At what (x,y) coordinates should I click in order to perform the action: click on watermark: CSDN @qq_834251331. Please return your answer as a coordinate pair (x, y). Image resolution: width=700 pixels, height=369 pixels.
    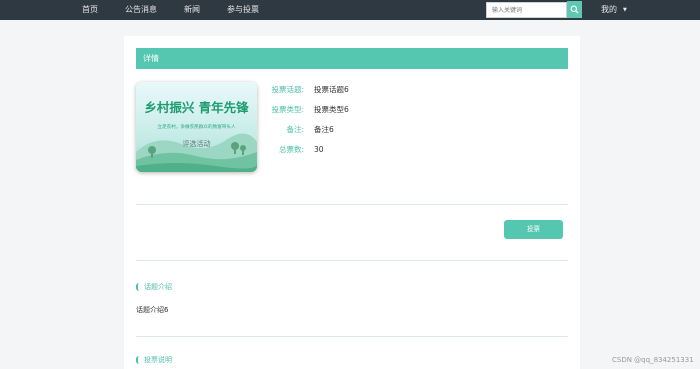
    Looking at the image, I should click on (653, 360).